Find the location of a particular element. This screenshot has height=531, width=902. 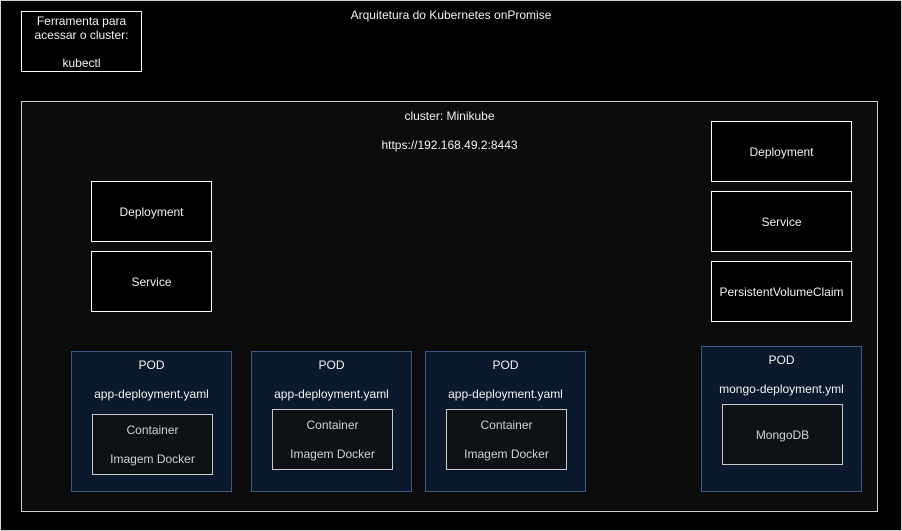

mongodb-container: MongoDB is located at coordinates (782, 434).